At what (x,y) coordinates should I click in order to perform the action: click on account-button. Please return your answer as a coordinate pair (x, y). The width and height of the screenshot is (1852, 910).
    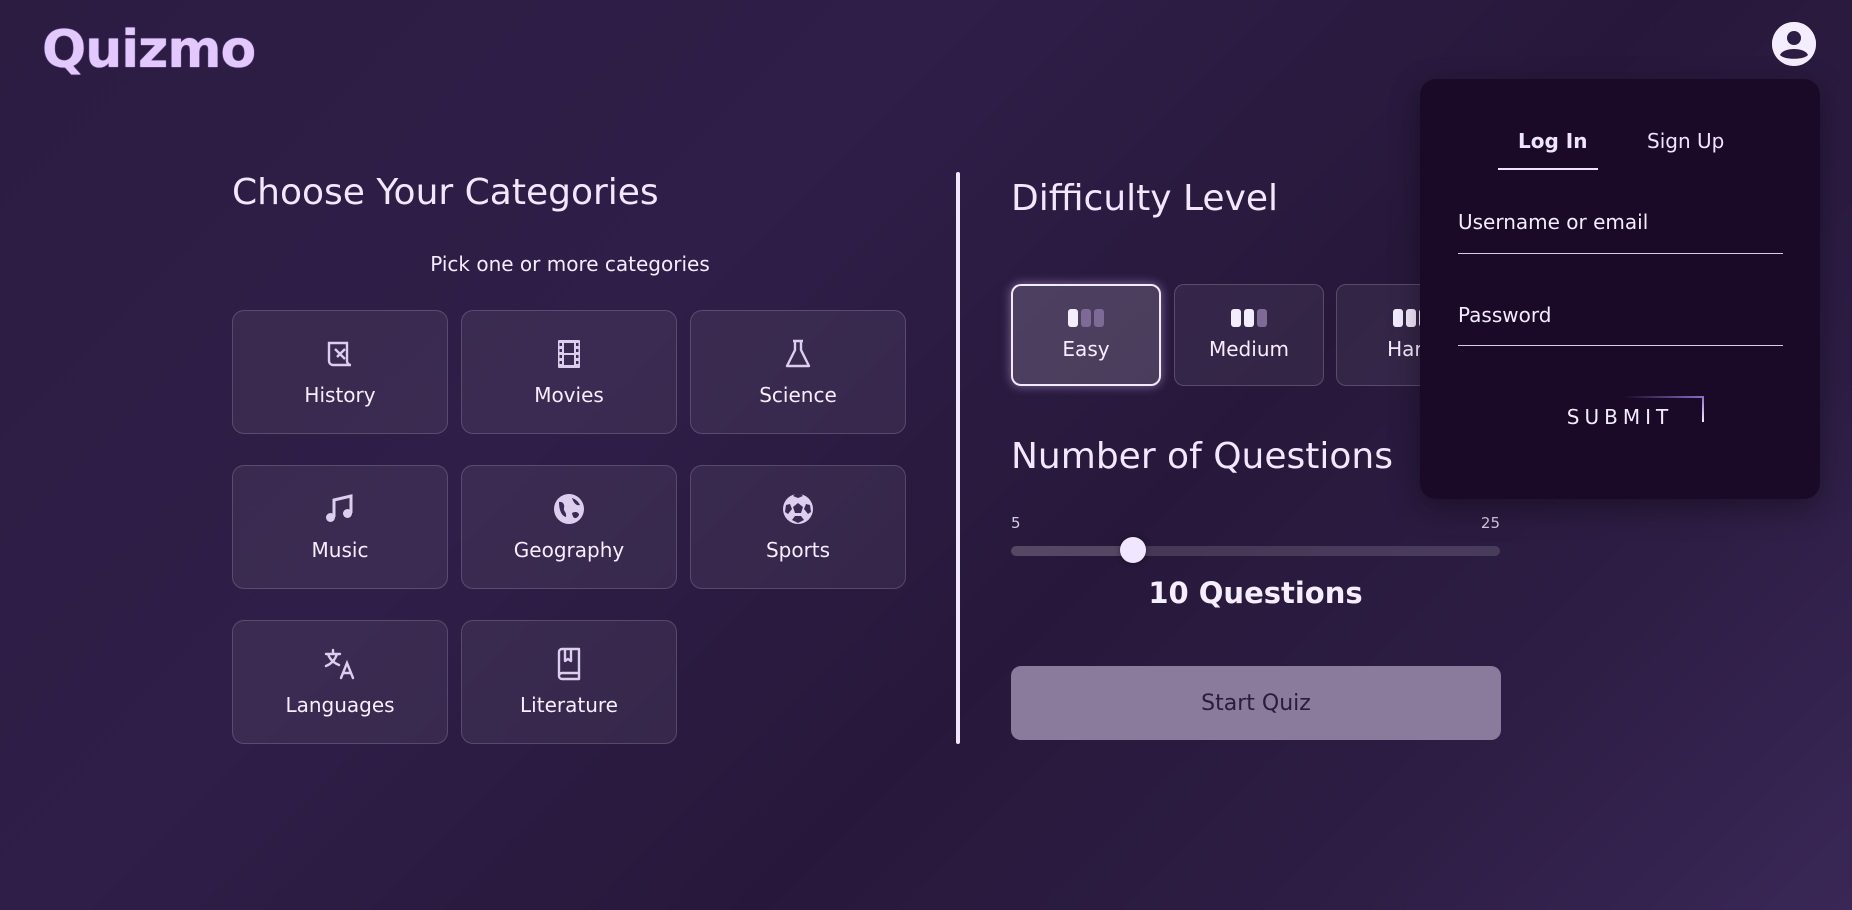
    Looking at the image, I should click on (1794, 44).